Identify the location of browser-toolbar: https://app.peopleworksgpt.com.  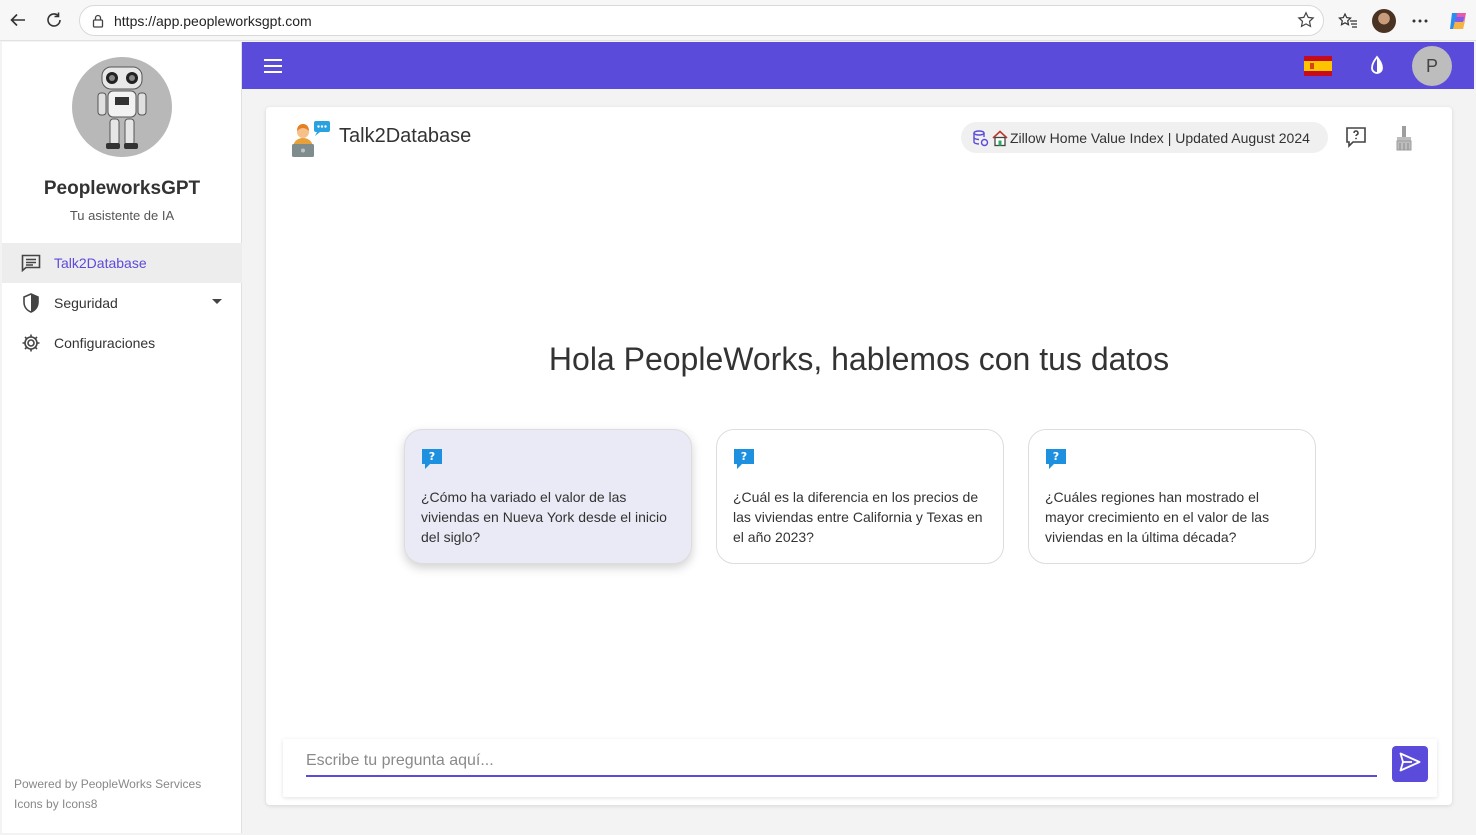
(738, 20).